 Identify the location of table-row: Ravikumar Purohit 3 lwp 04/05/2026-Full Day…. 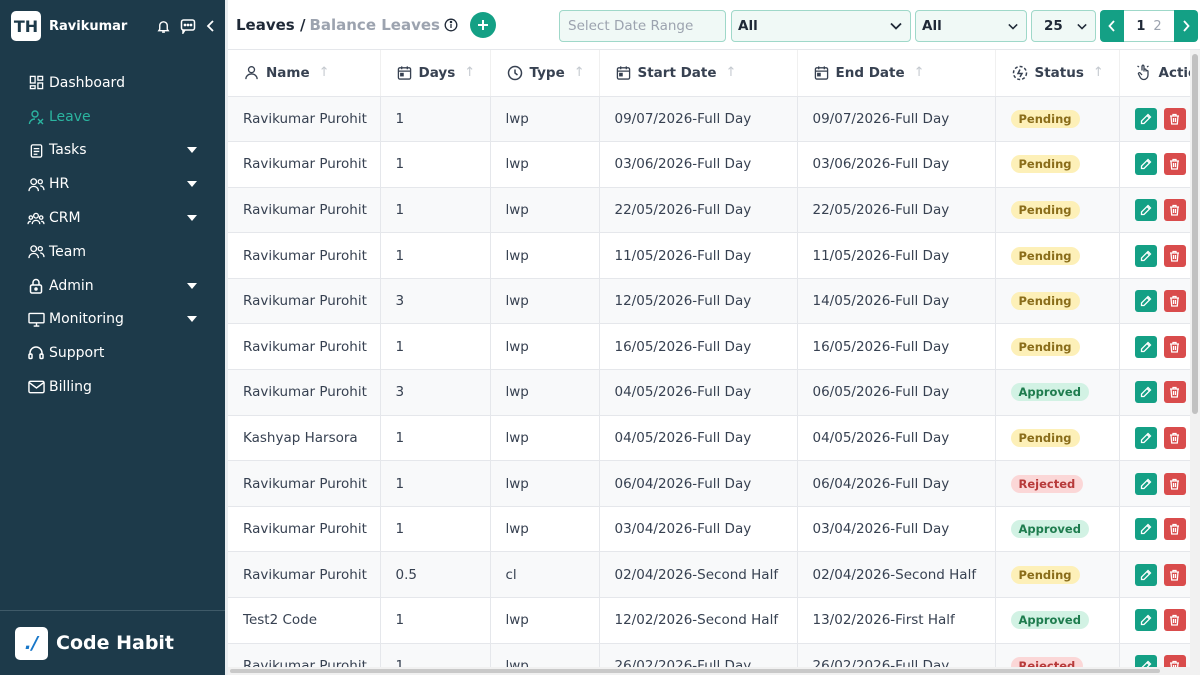
(709, 392).